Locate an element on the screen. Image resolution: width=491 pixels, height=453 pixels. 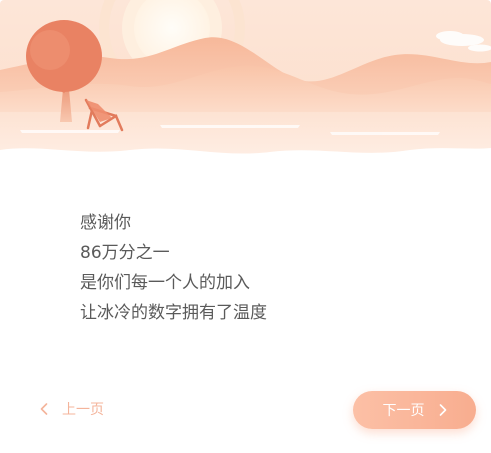
thank-you-message: 感谢你 86万分之一 是你们每一个人的加入 让冰冷的数字拥有了温度 is located at coordinates (173, 268).